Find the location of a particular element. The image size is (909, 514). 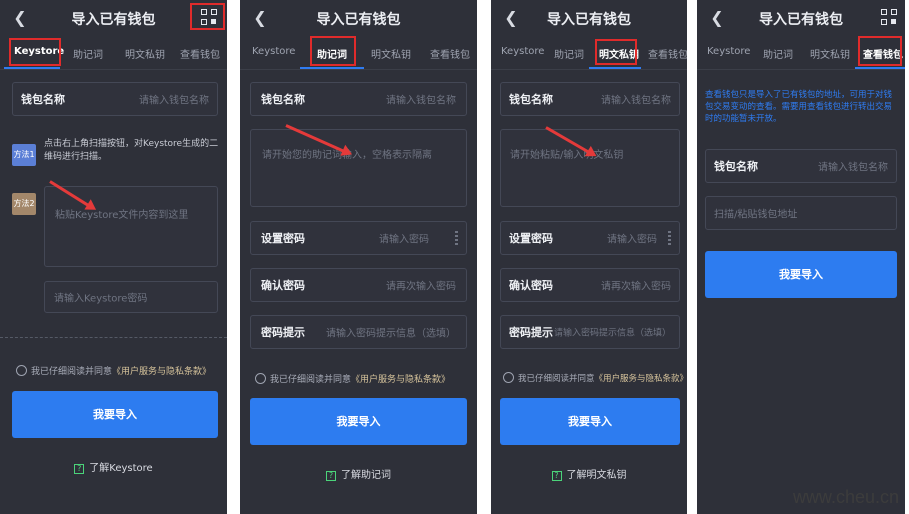

confirm-password-placeholder: 请再次输入密码 is located at coordinates (636, 287).